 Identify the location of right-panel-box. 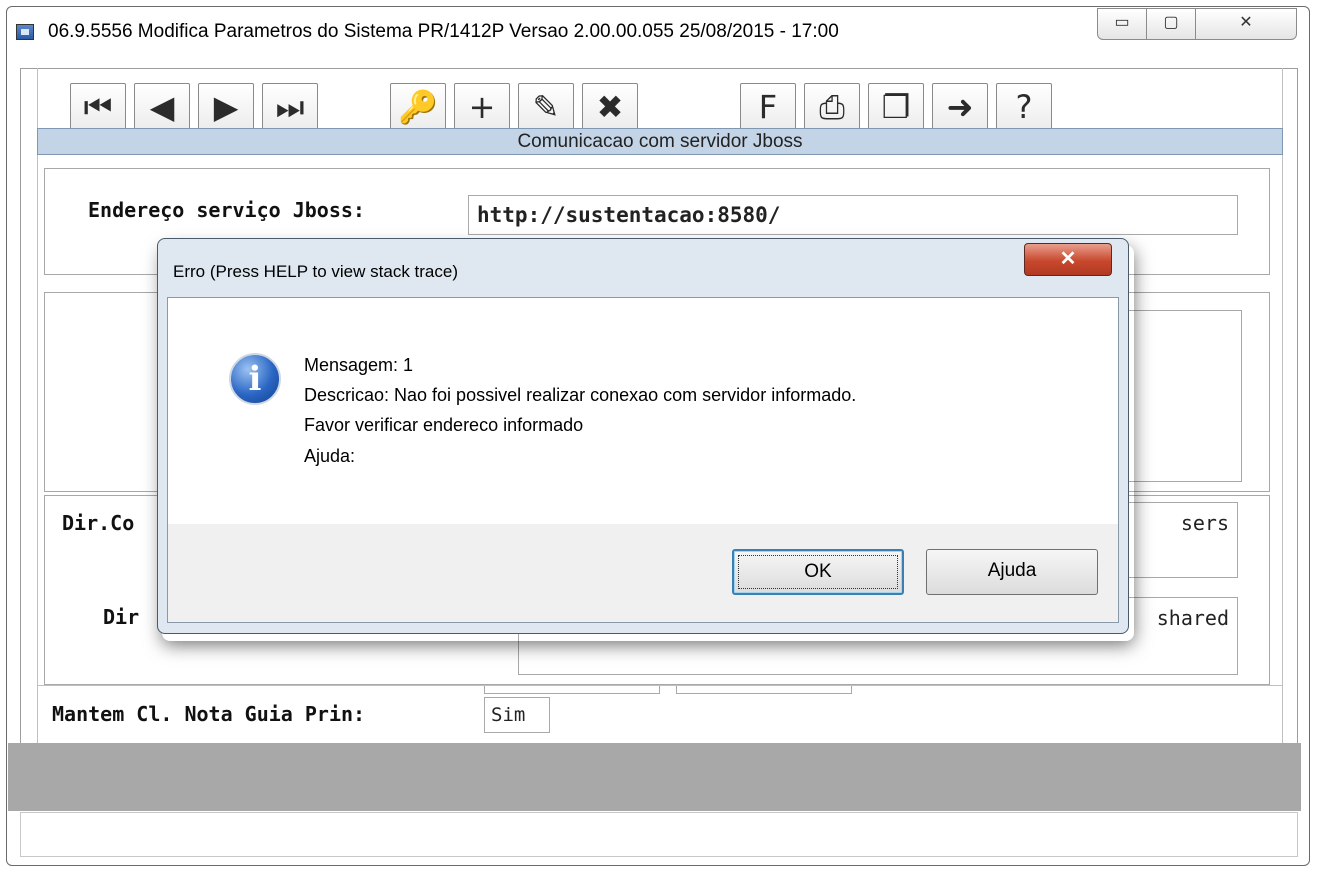
(1183, 396).